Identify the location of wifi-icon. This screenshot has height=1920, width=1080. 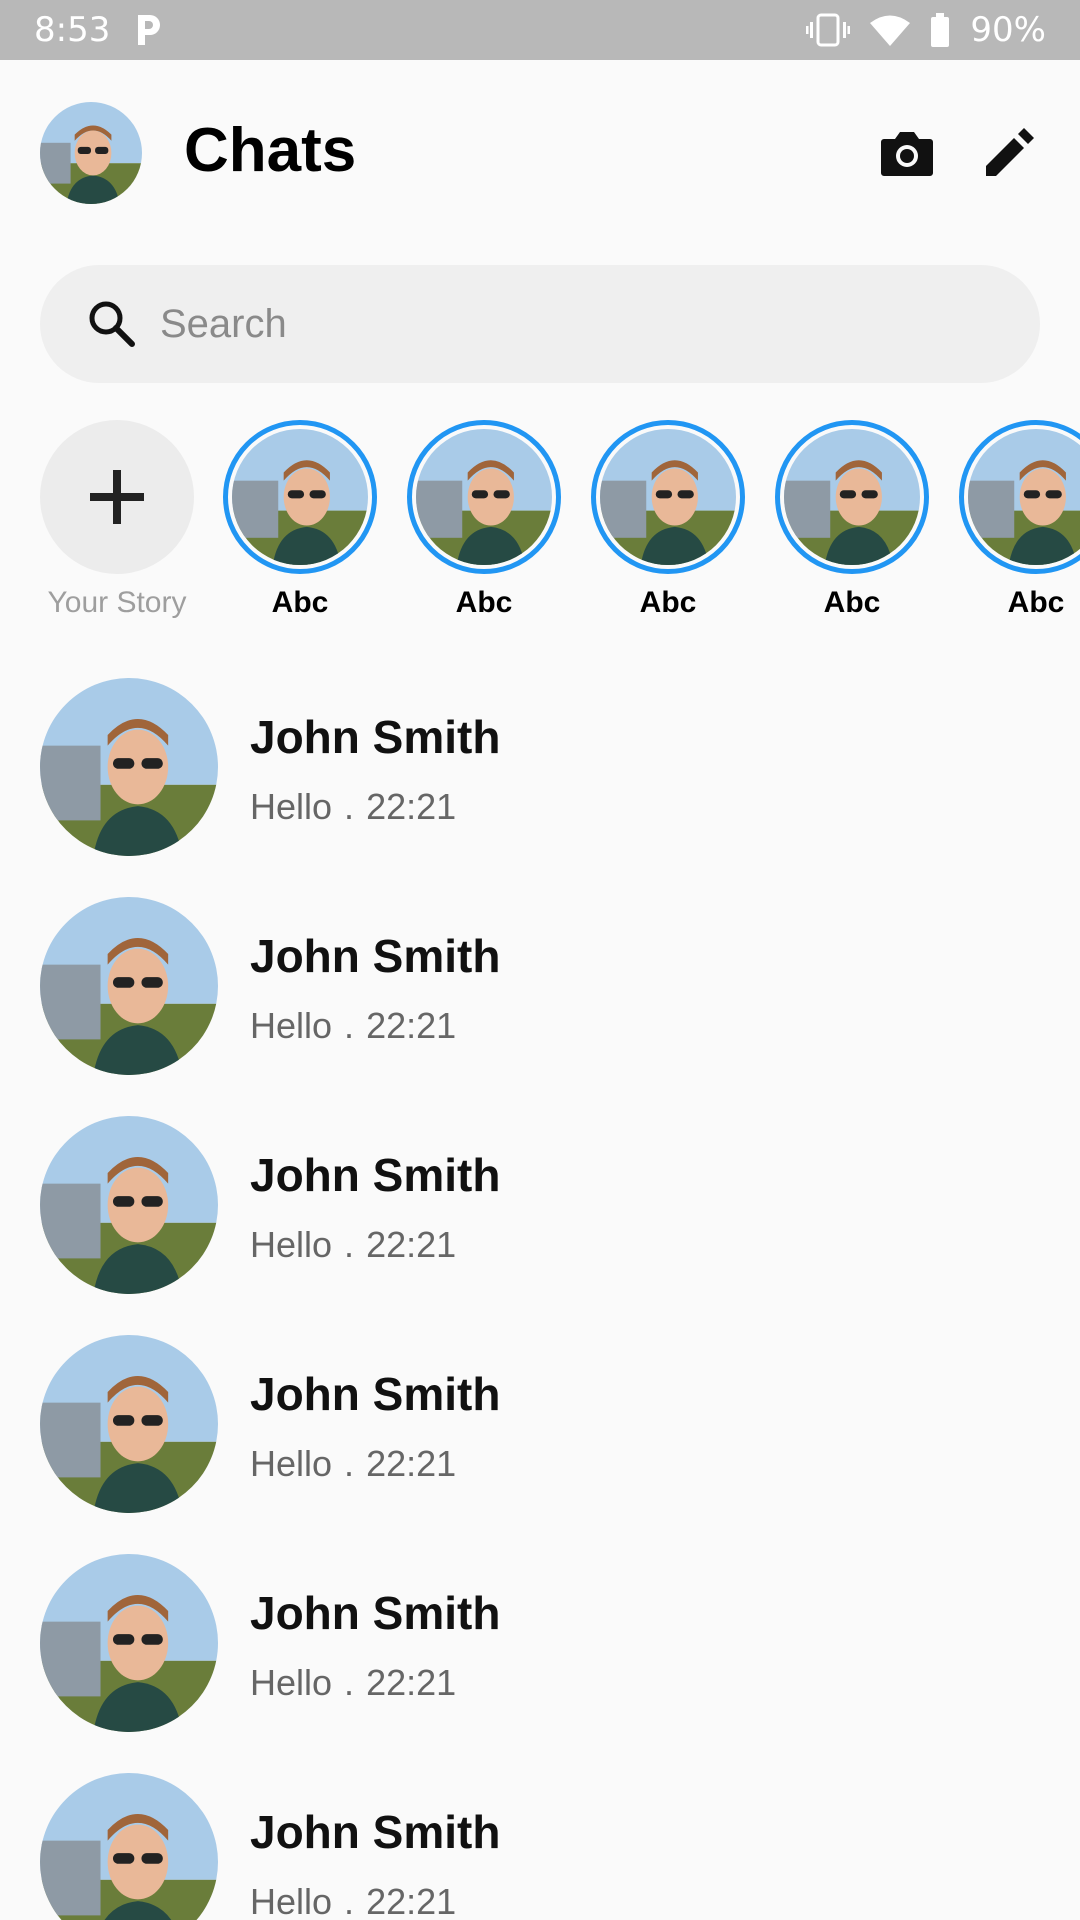
(890, 30).